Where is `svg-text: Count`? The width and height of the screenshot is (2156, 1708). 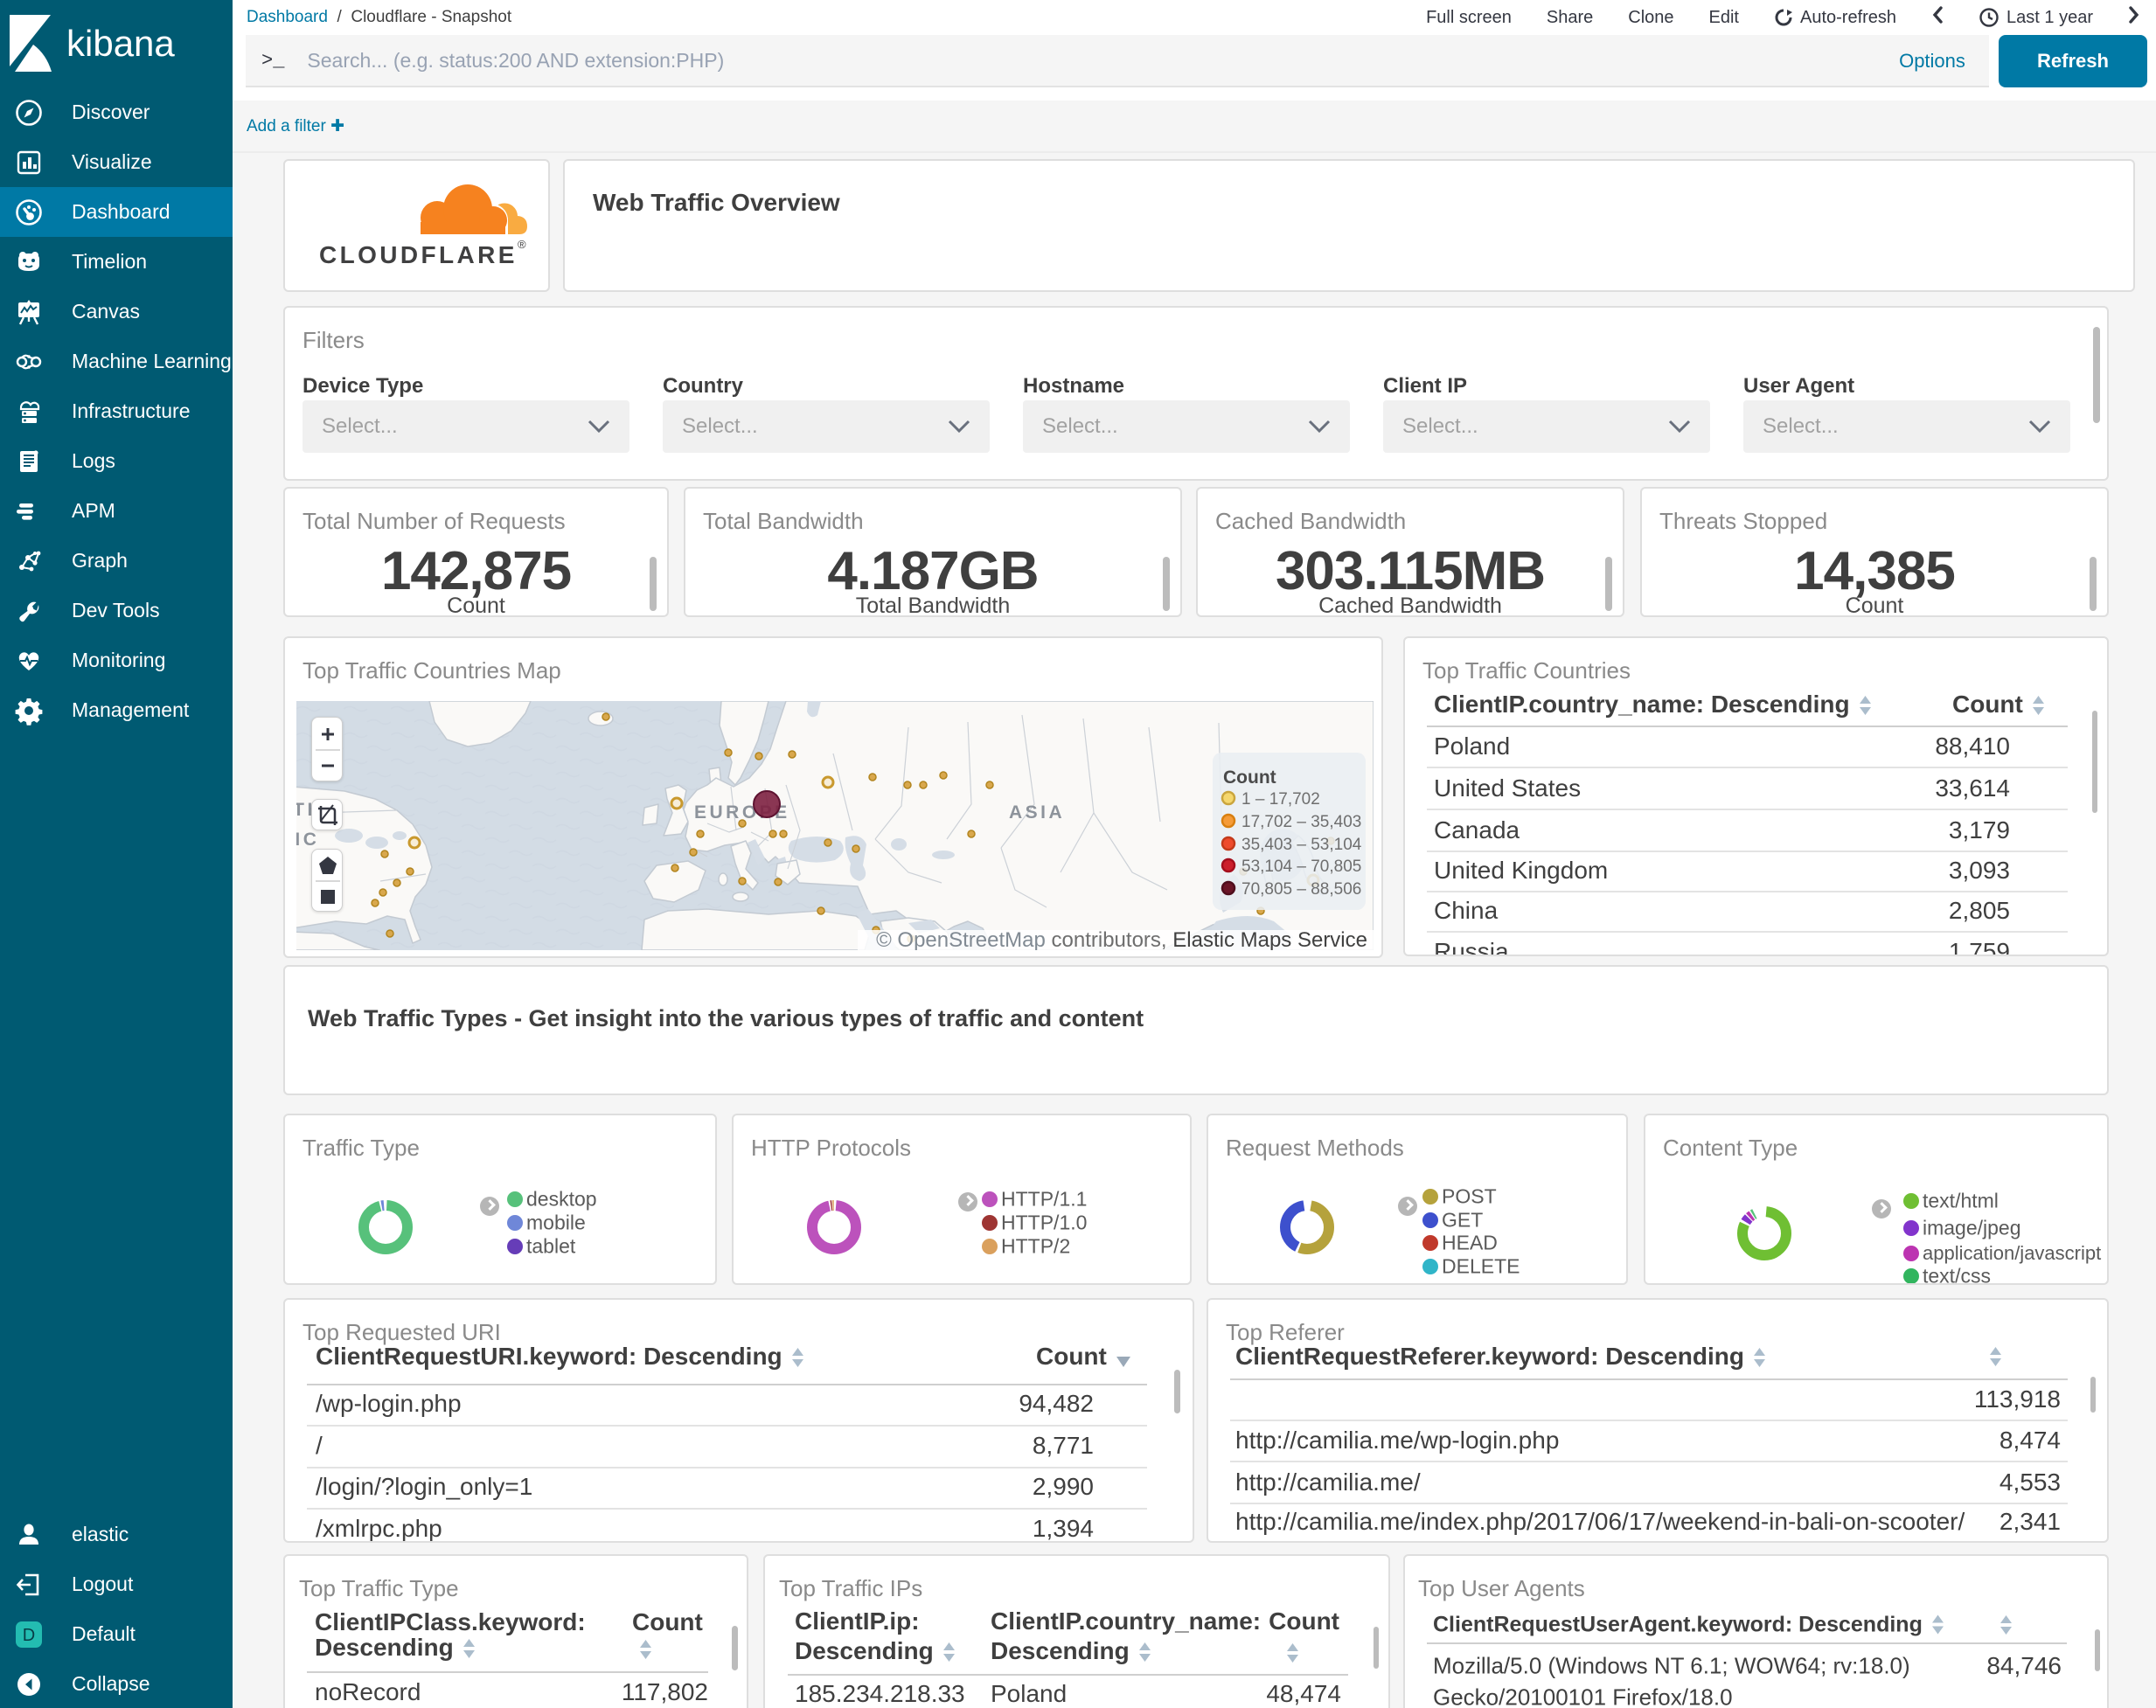
svg-text: Count is located at coordinates (1249, 777).